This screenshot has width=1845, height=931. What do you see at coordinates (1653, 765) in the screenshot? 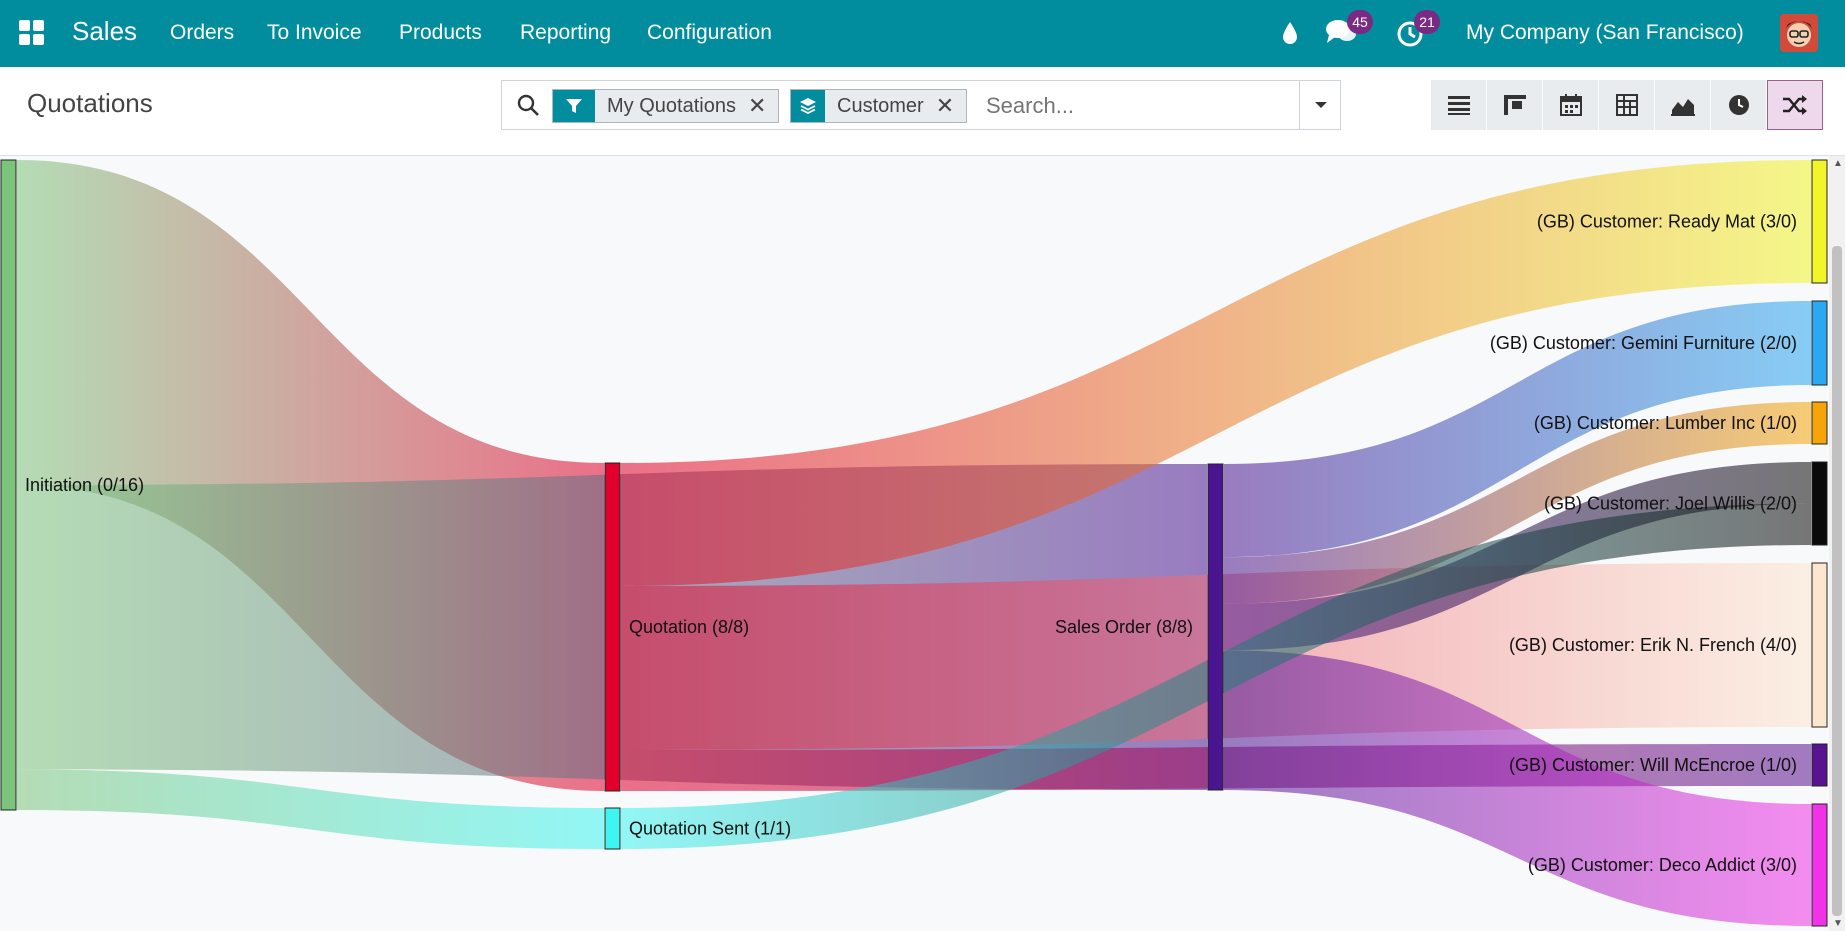
I see `sankey-label-will: (GB) Customer: Will McEncroe (1/0)` at bounding box center [1653, 765].